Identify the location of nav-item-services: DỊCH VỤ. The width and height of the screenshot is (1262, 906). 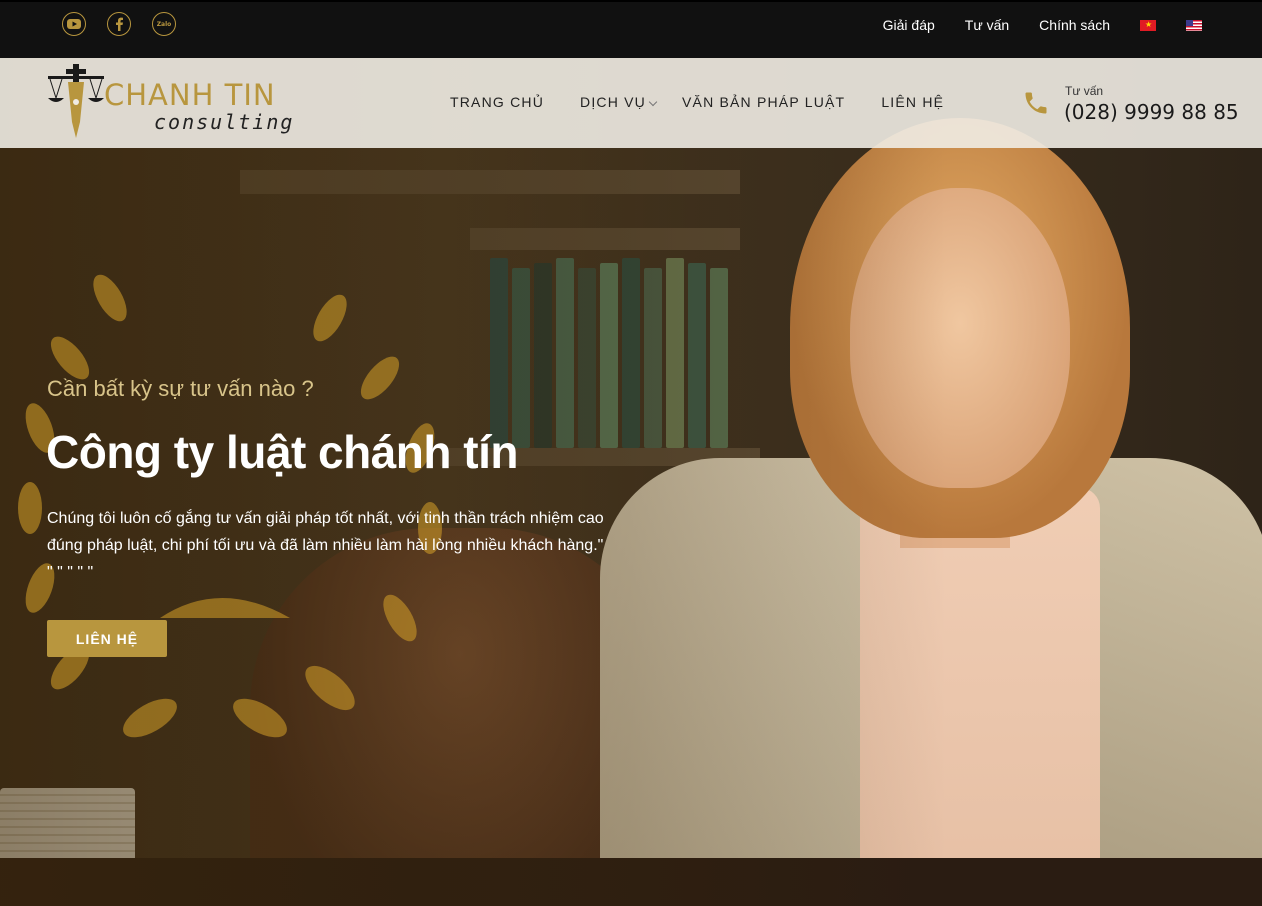
(619, 102).